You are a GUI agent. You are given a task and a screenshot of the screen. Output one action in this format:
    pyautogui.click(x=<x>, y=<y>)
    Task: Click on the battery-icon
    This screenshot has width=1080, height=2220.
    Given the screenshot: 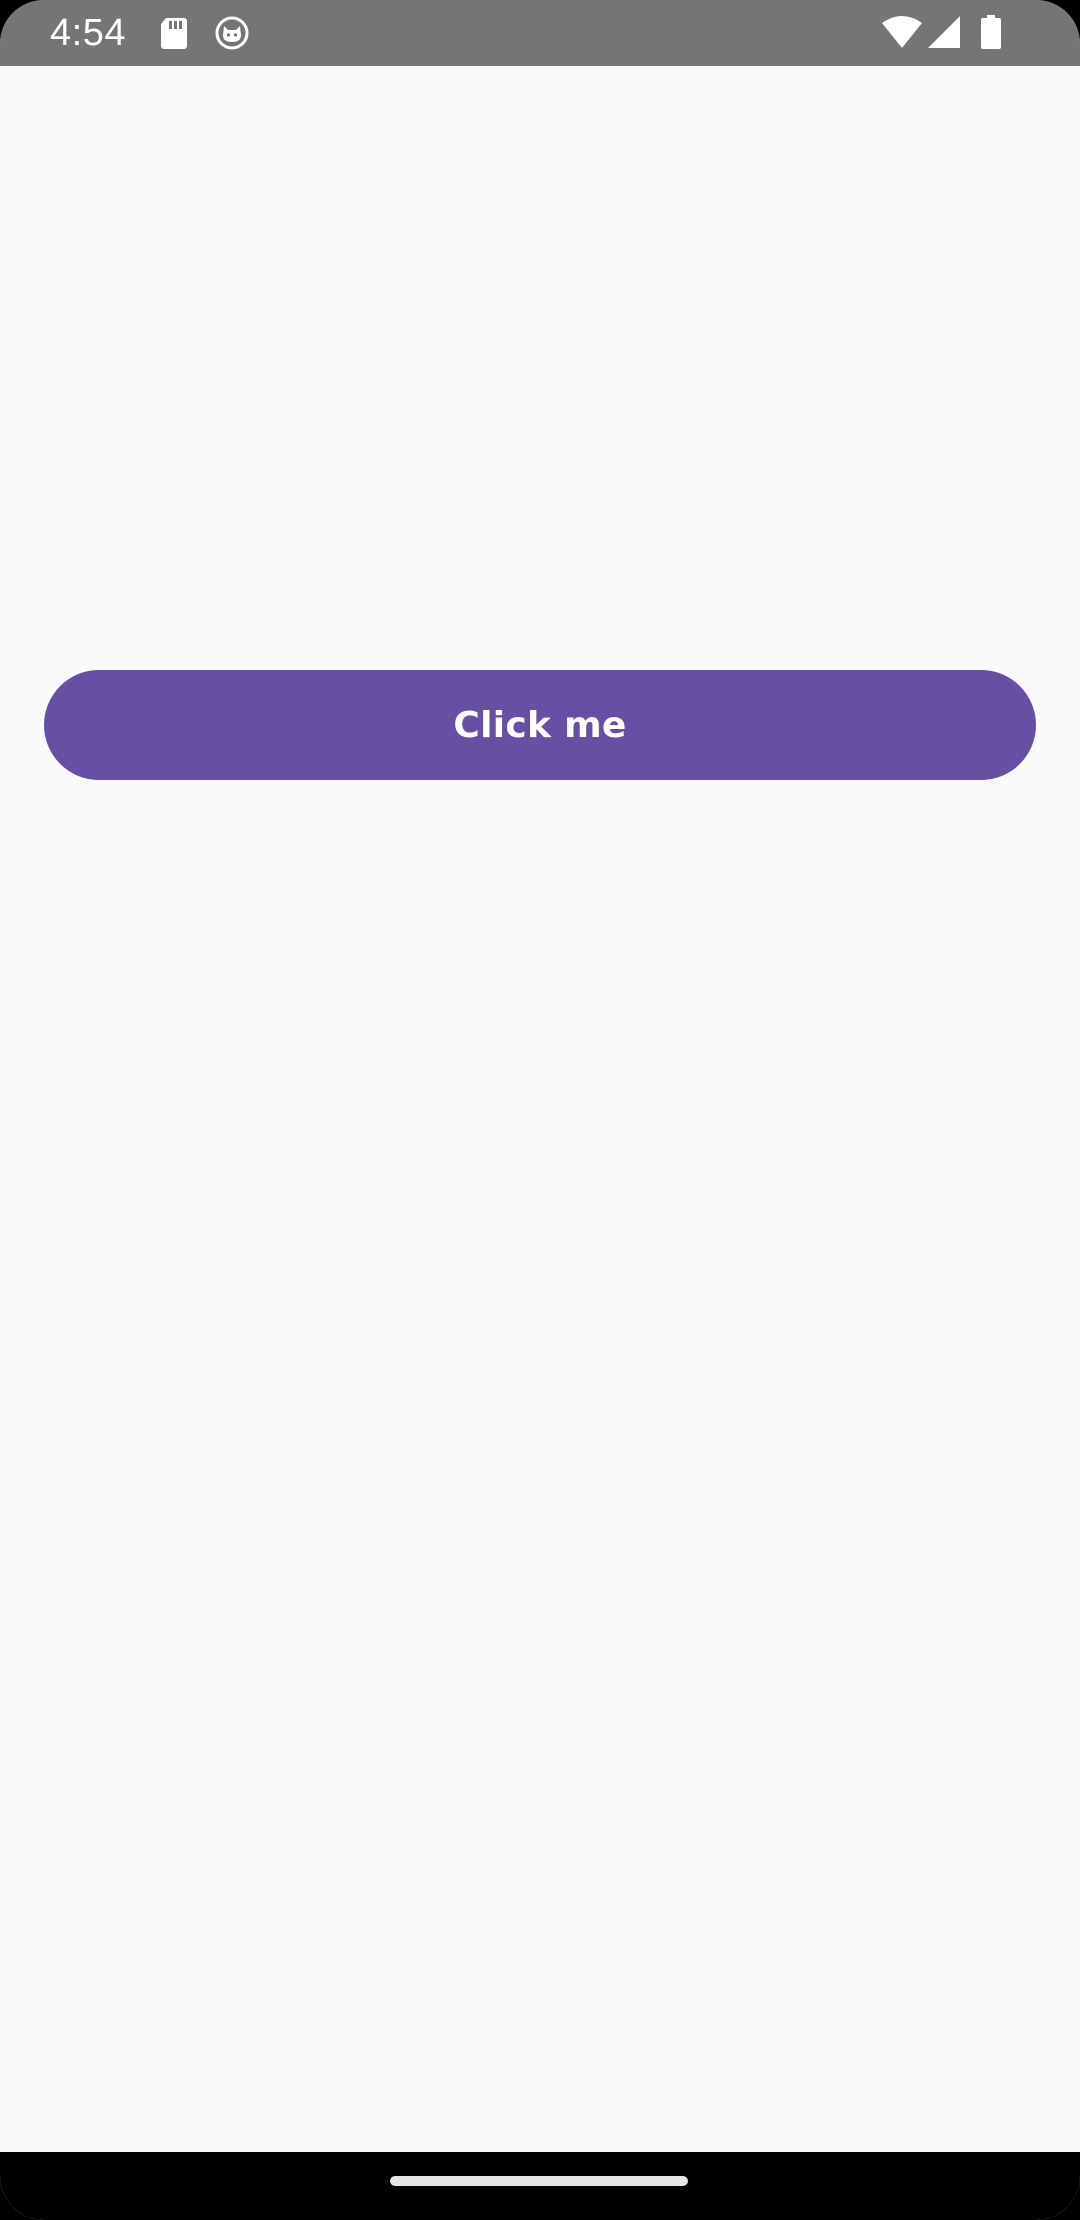 What is the action you would take?
    pyautogui.click(x=991, y=32)
    